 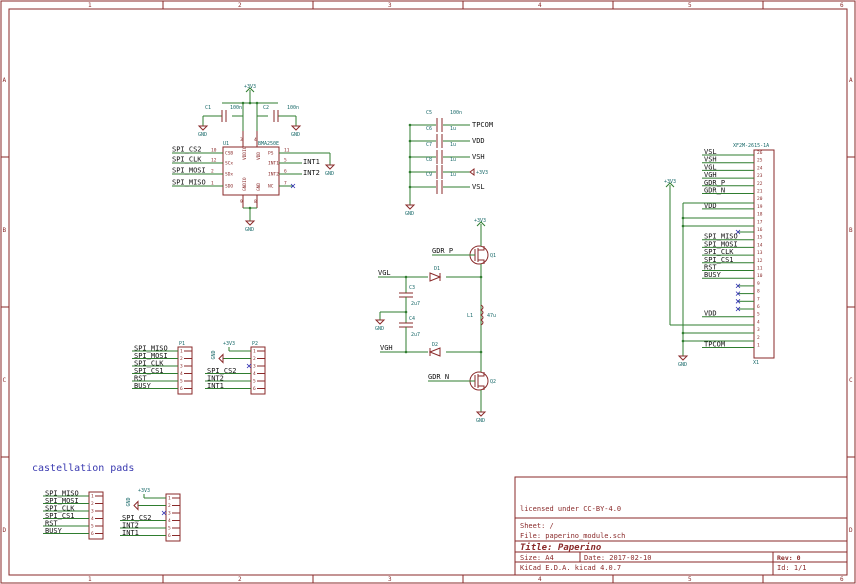 I want to click on pin-num: 15, so click(x=760, y=238).